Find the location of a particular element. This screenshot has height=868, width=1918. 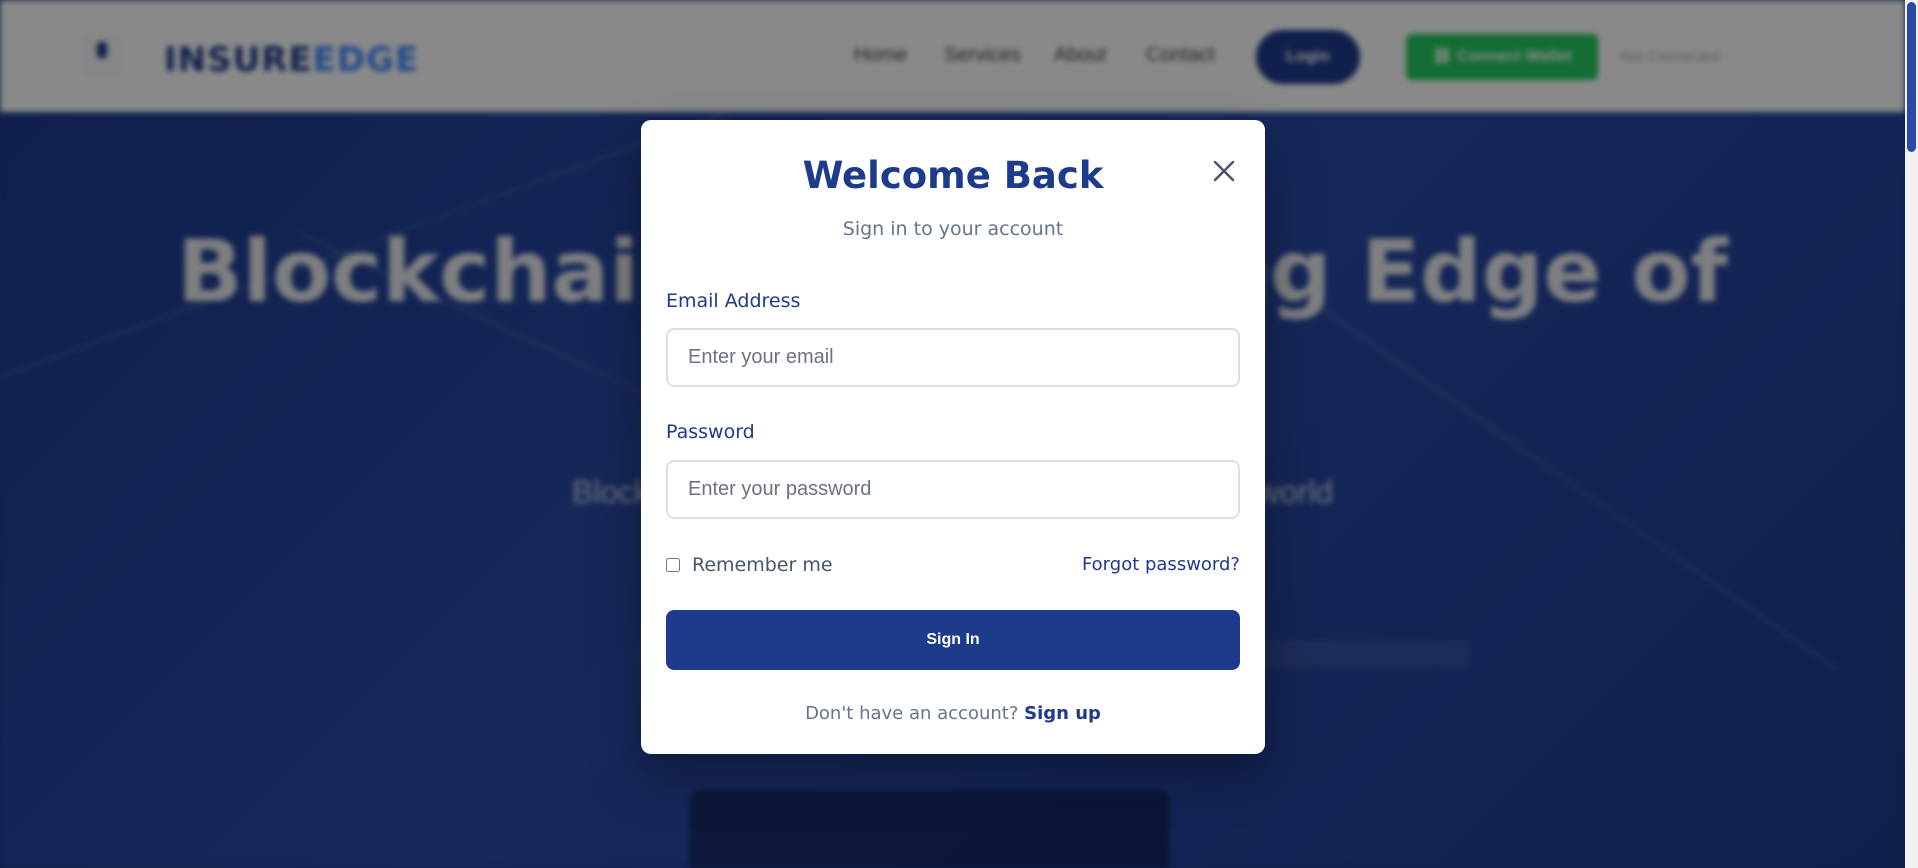

email-field is located at coordinates (953, 357).